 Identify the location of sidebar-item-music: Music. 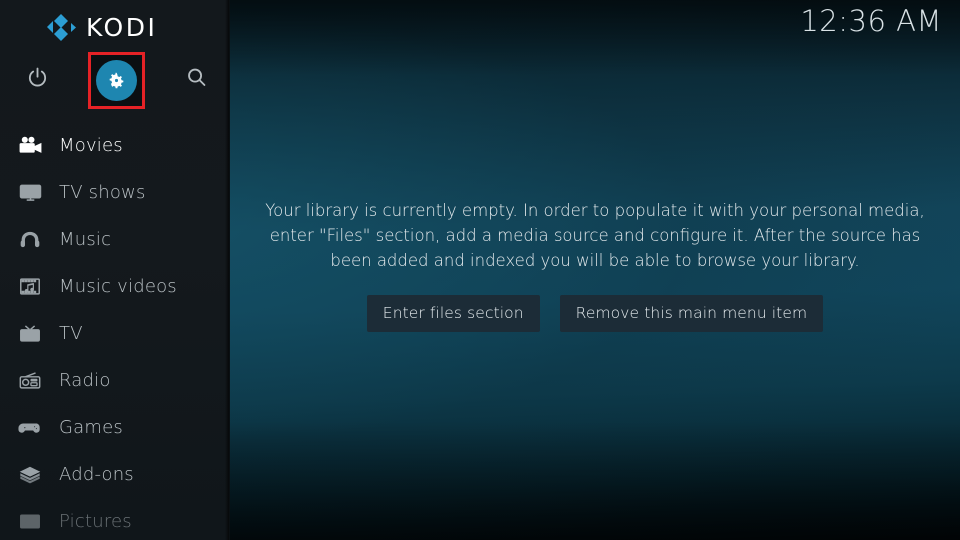
(115, 239).